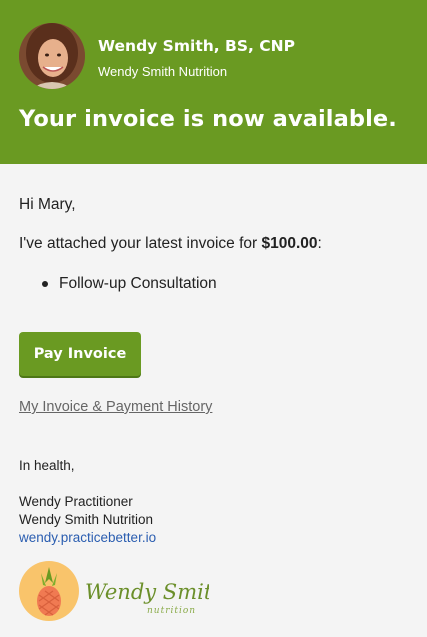 The image size is (427, 637). What do you see at coordinates (47, 465) in the screenshot?
I see `signoff-text: In health,` at bounding box center [47, 465].